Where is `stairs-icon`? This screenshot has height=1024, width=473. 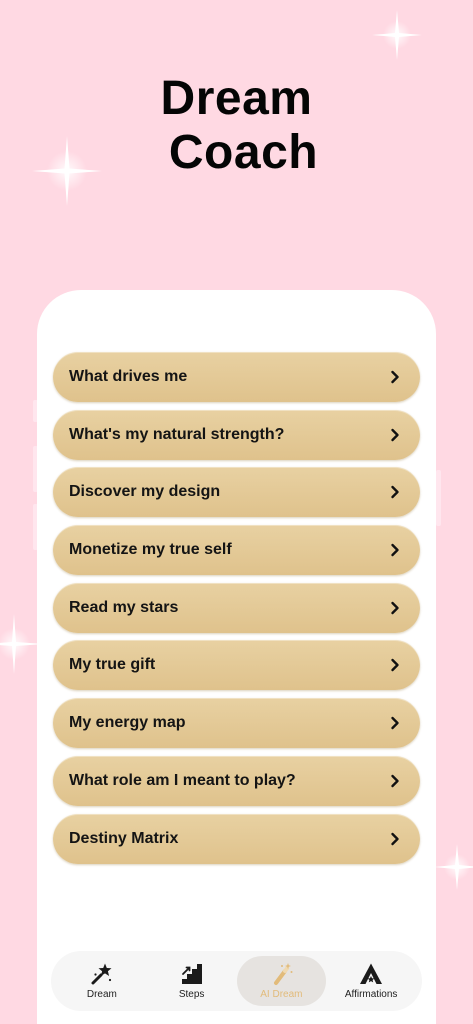 stairs-icon is located at coordinates (191, 974).